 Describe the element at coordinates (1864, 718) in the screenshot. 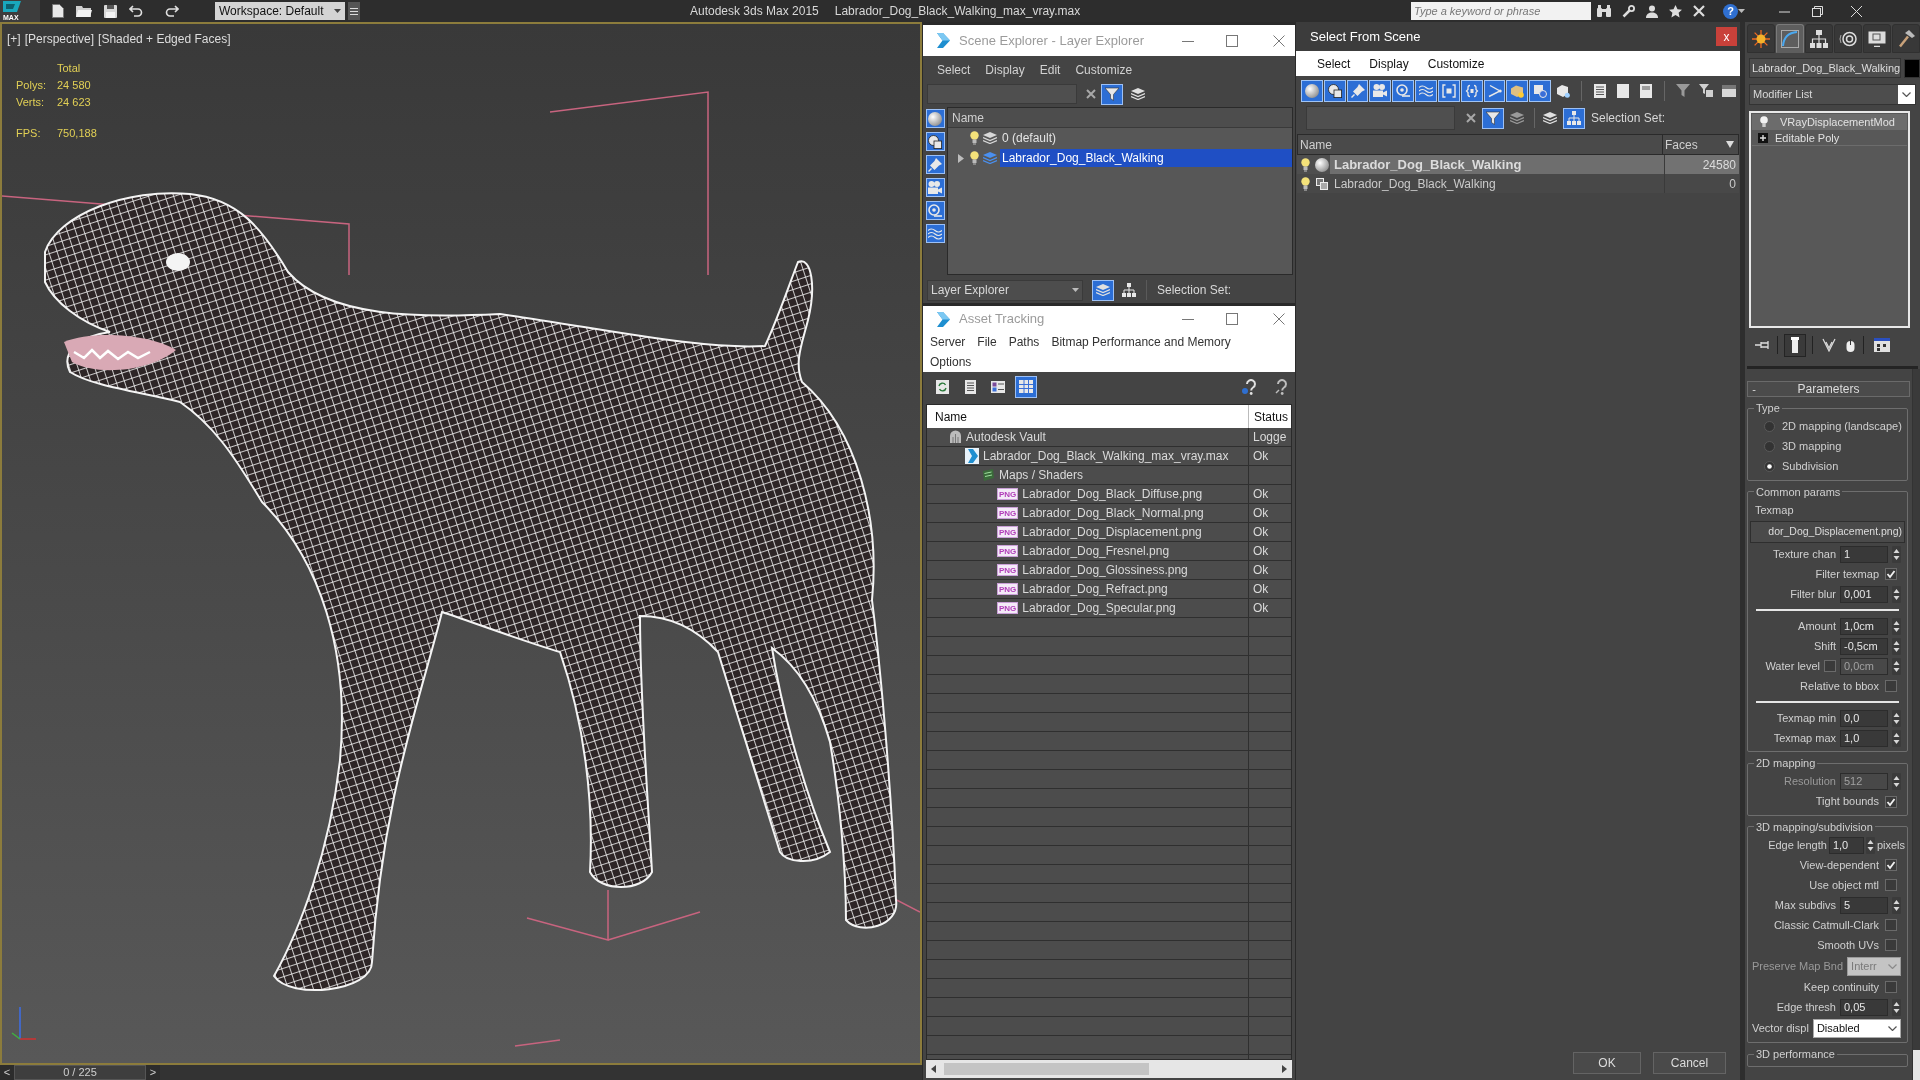

I see `number-field: 0,0` at that location.